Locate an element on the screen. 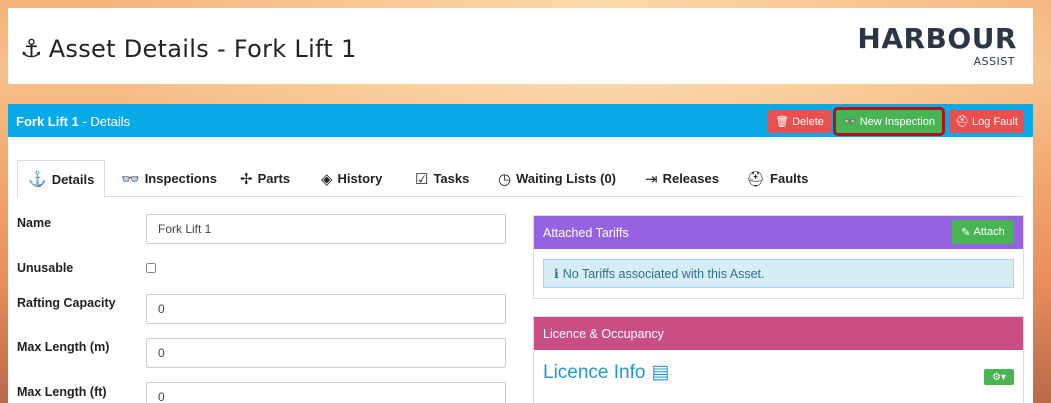 Image resolution: width=1051 pixels, height=403 pixels. page-title: ⚓ Asset Details - Fork Lift 1 is located at coordinates (188, 48).